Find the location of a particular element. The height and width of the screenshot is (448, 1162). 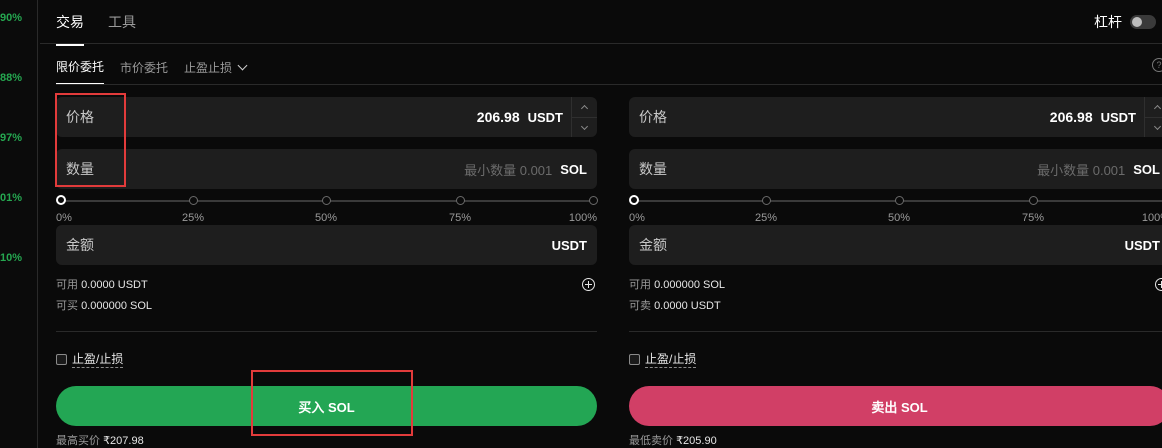

sell-quantity-input: 数量 最小数量 0.001 SOL is located at coordinates (895, 169).